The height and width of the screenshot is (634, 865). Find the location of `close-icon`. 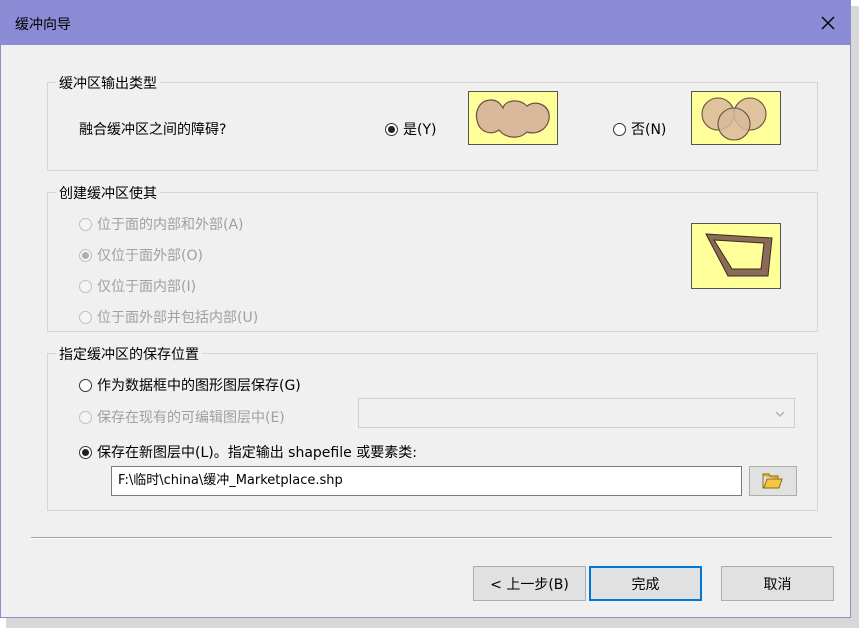

close-icon is located at coordinates (828, 23).